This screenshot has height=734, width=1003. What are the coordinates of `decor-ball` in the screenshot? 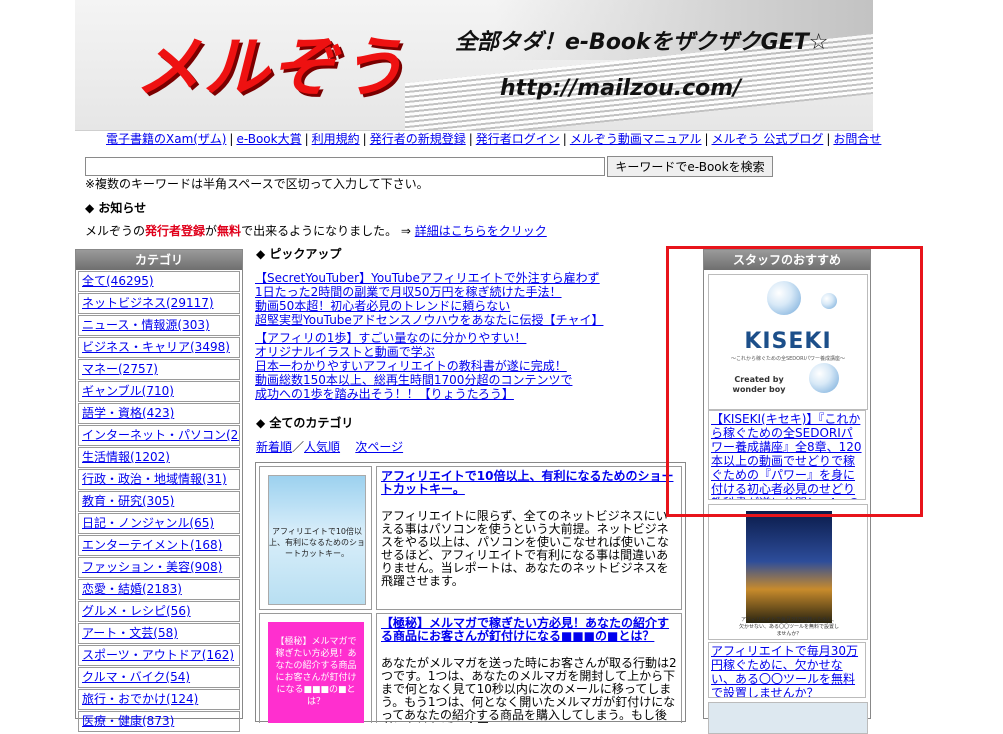 It's located at (784, 298).